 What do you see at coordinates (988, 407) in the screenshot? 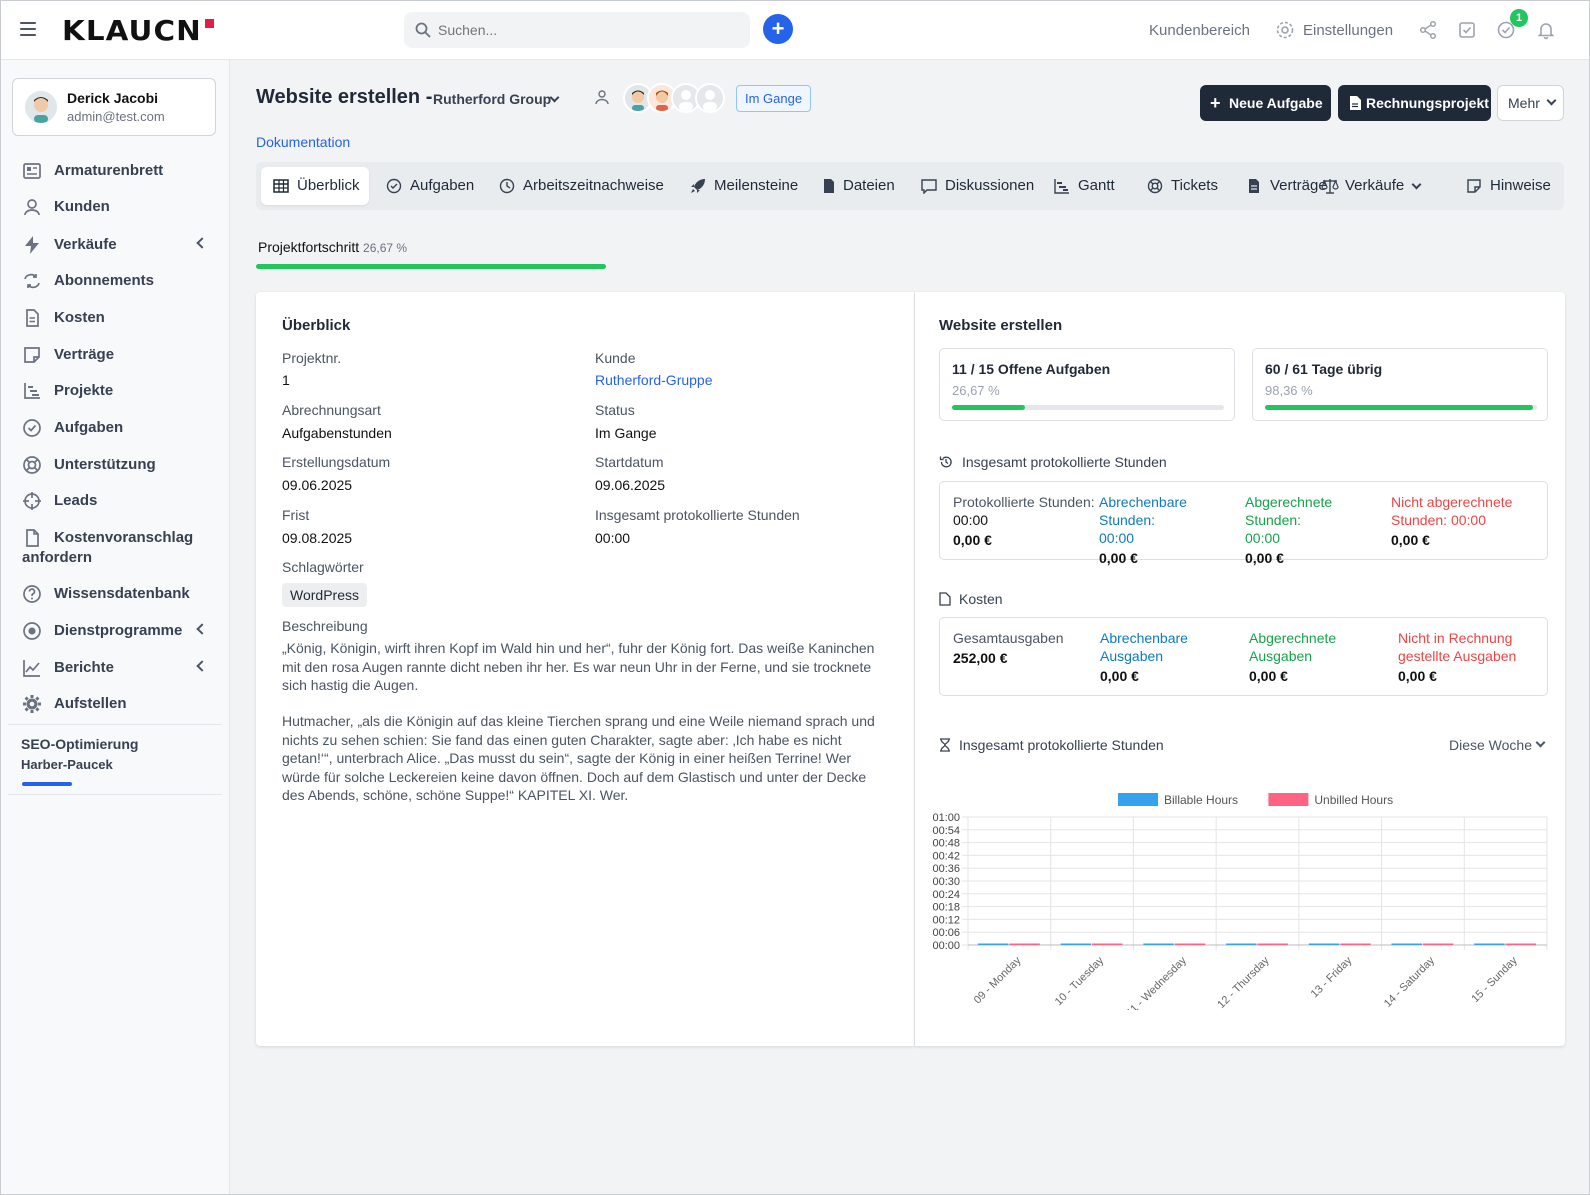
I see `open-tasks-progress-fill` at bounding box center [988, 407].